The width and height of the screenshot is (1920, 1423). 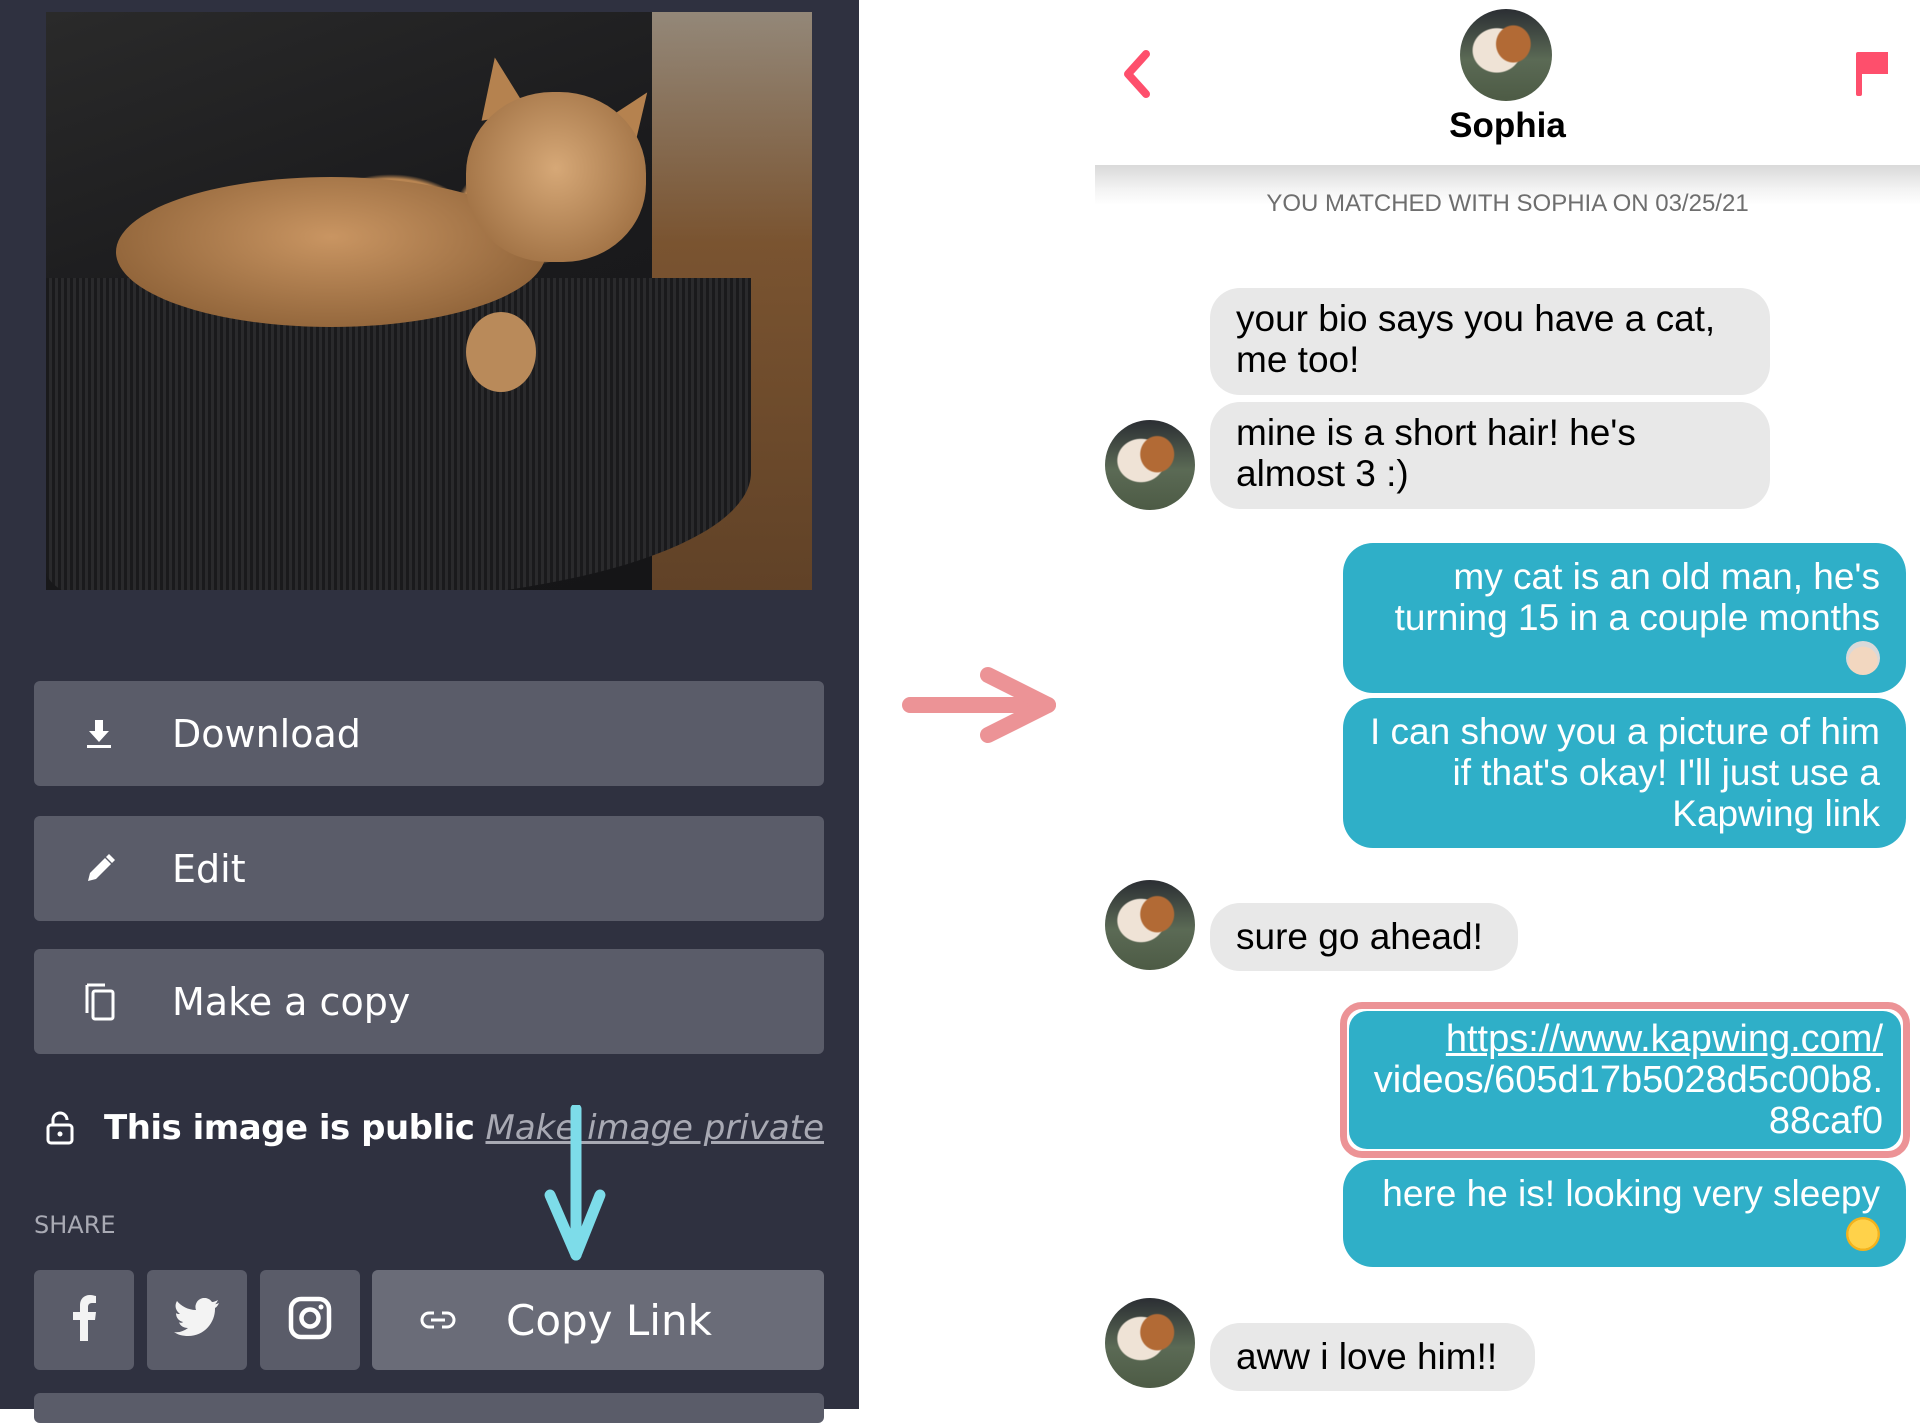 I want to click on twitter-icon, so click(x=197, y=1320).